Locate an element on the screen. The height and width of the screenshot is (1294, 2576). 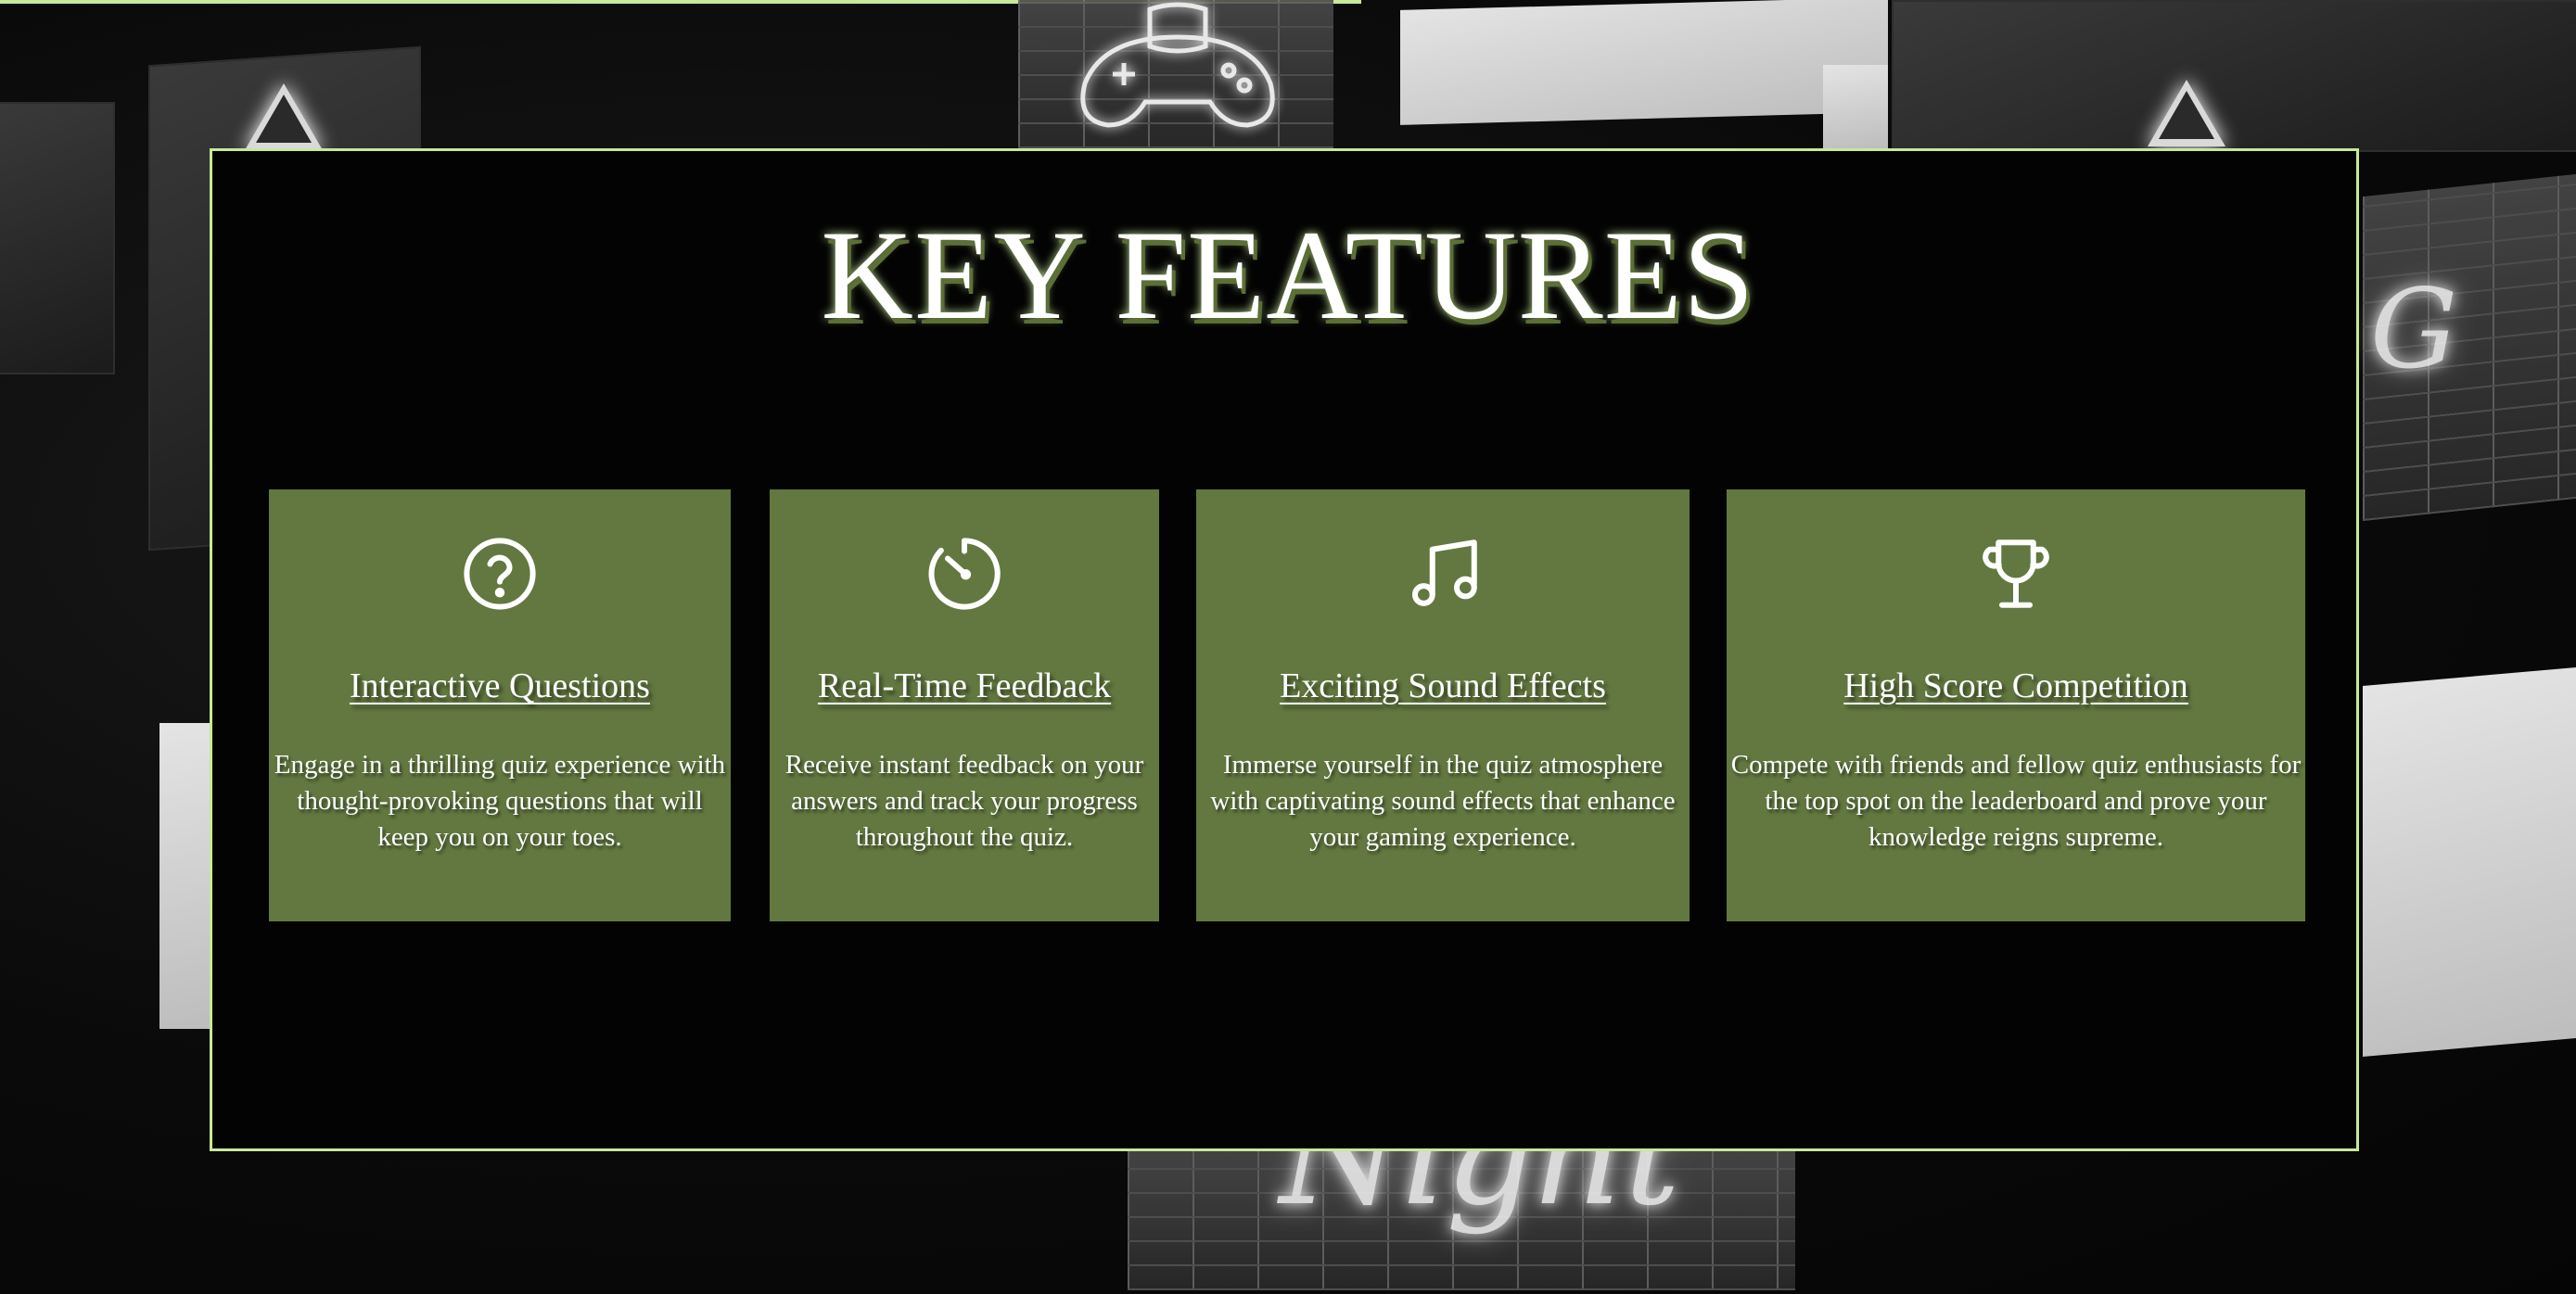
feature-title: Exciting Sound Effects is located at coordinates (1443, 685).